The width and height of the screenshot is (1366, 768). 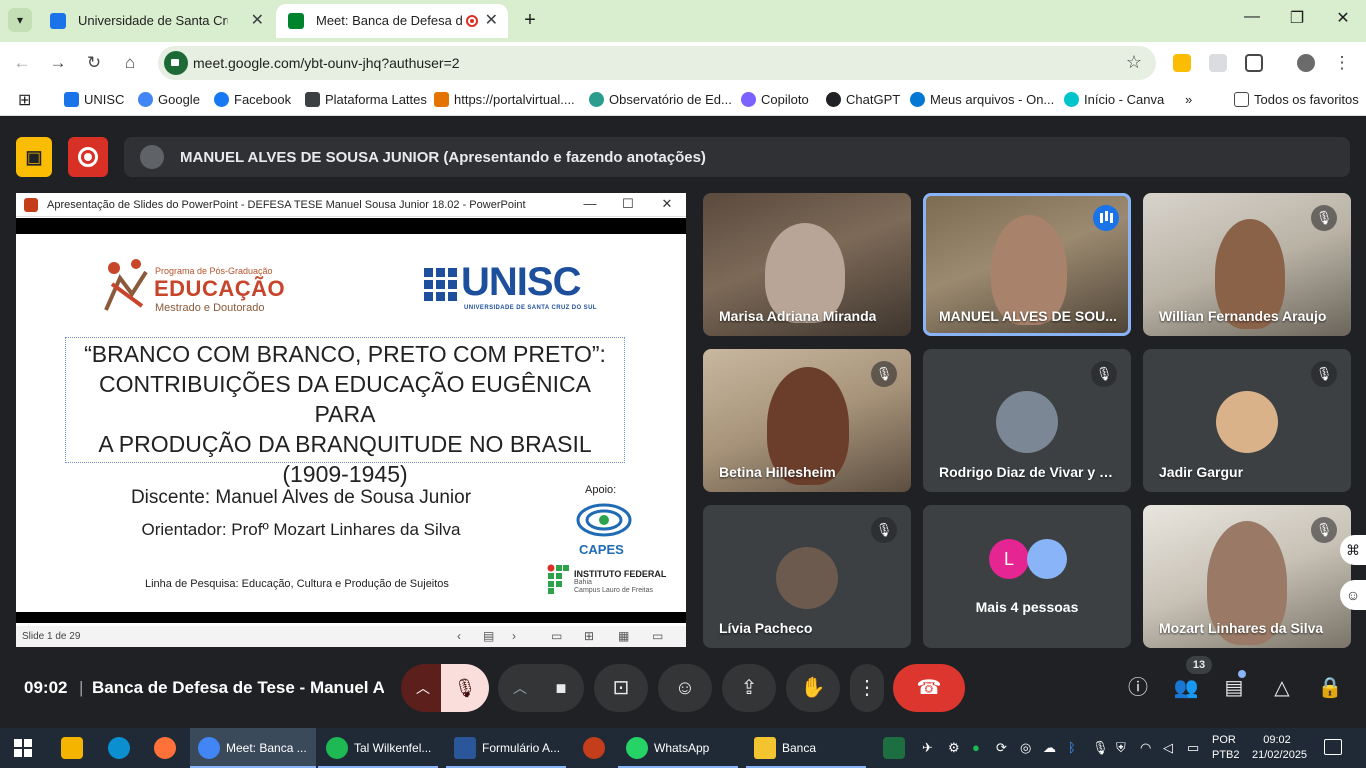 I want to click on edge-icon, so click(x=119, y=748).